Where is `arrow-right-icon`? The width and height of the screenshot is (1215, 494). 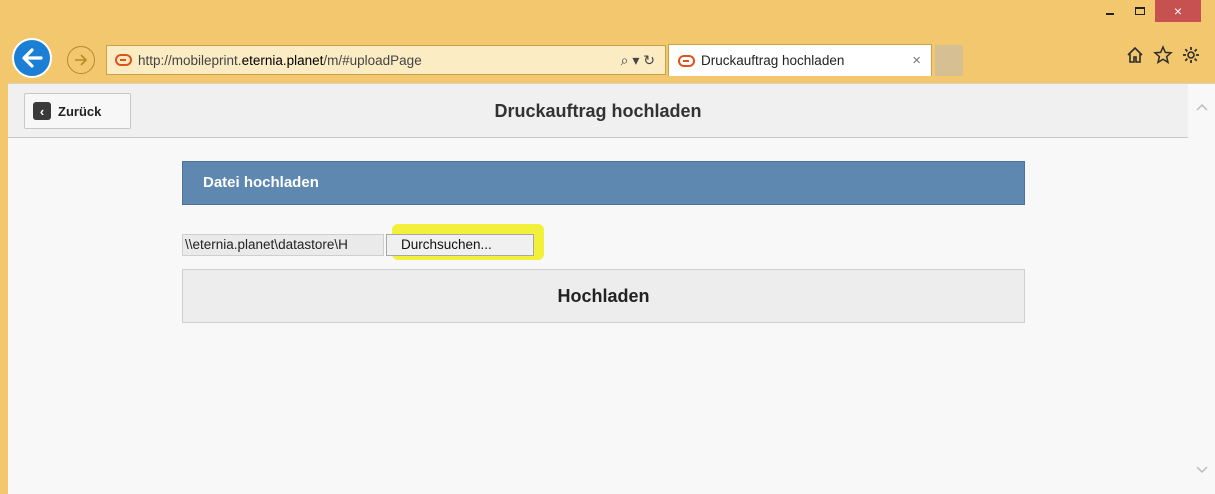
arrow-right-icon is located at coordinates (81, 60).